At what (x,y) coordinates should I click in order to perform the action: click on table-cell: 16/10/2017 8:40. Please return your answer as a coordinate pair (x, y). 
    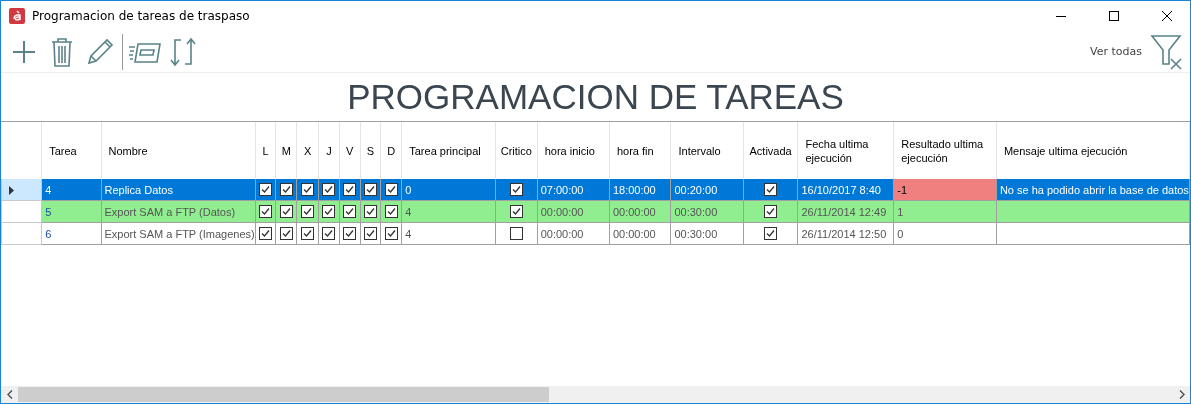
    Looking at the image, I should click on (845, 190).